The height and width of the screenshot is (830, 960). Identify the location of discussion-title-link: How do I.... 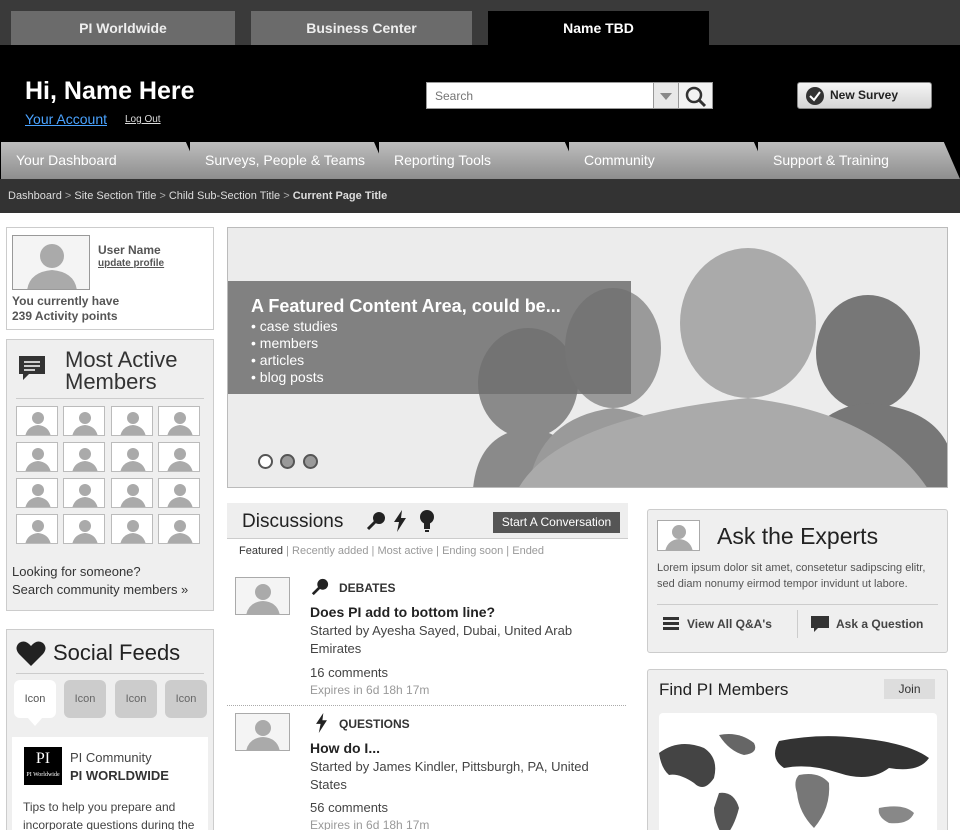
(345, 748).